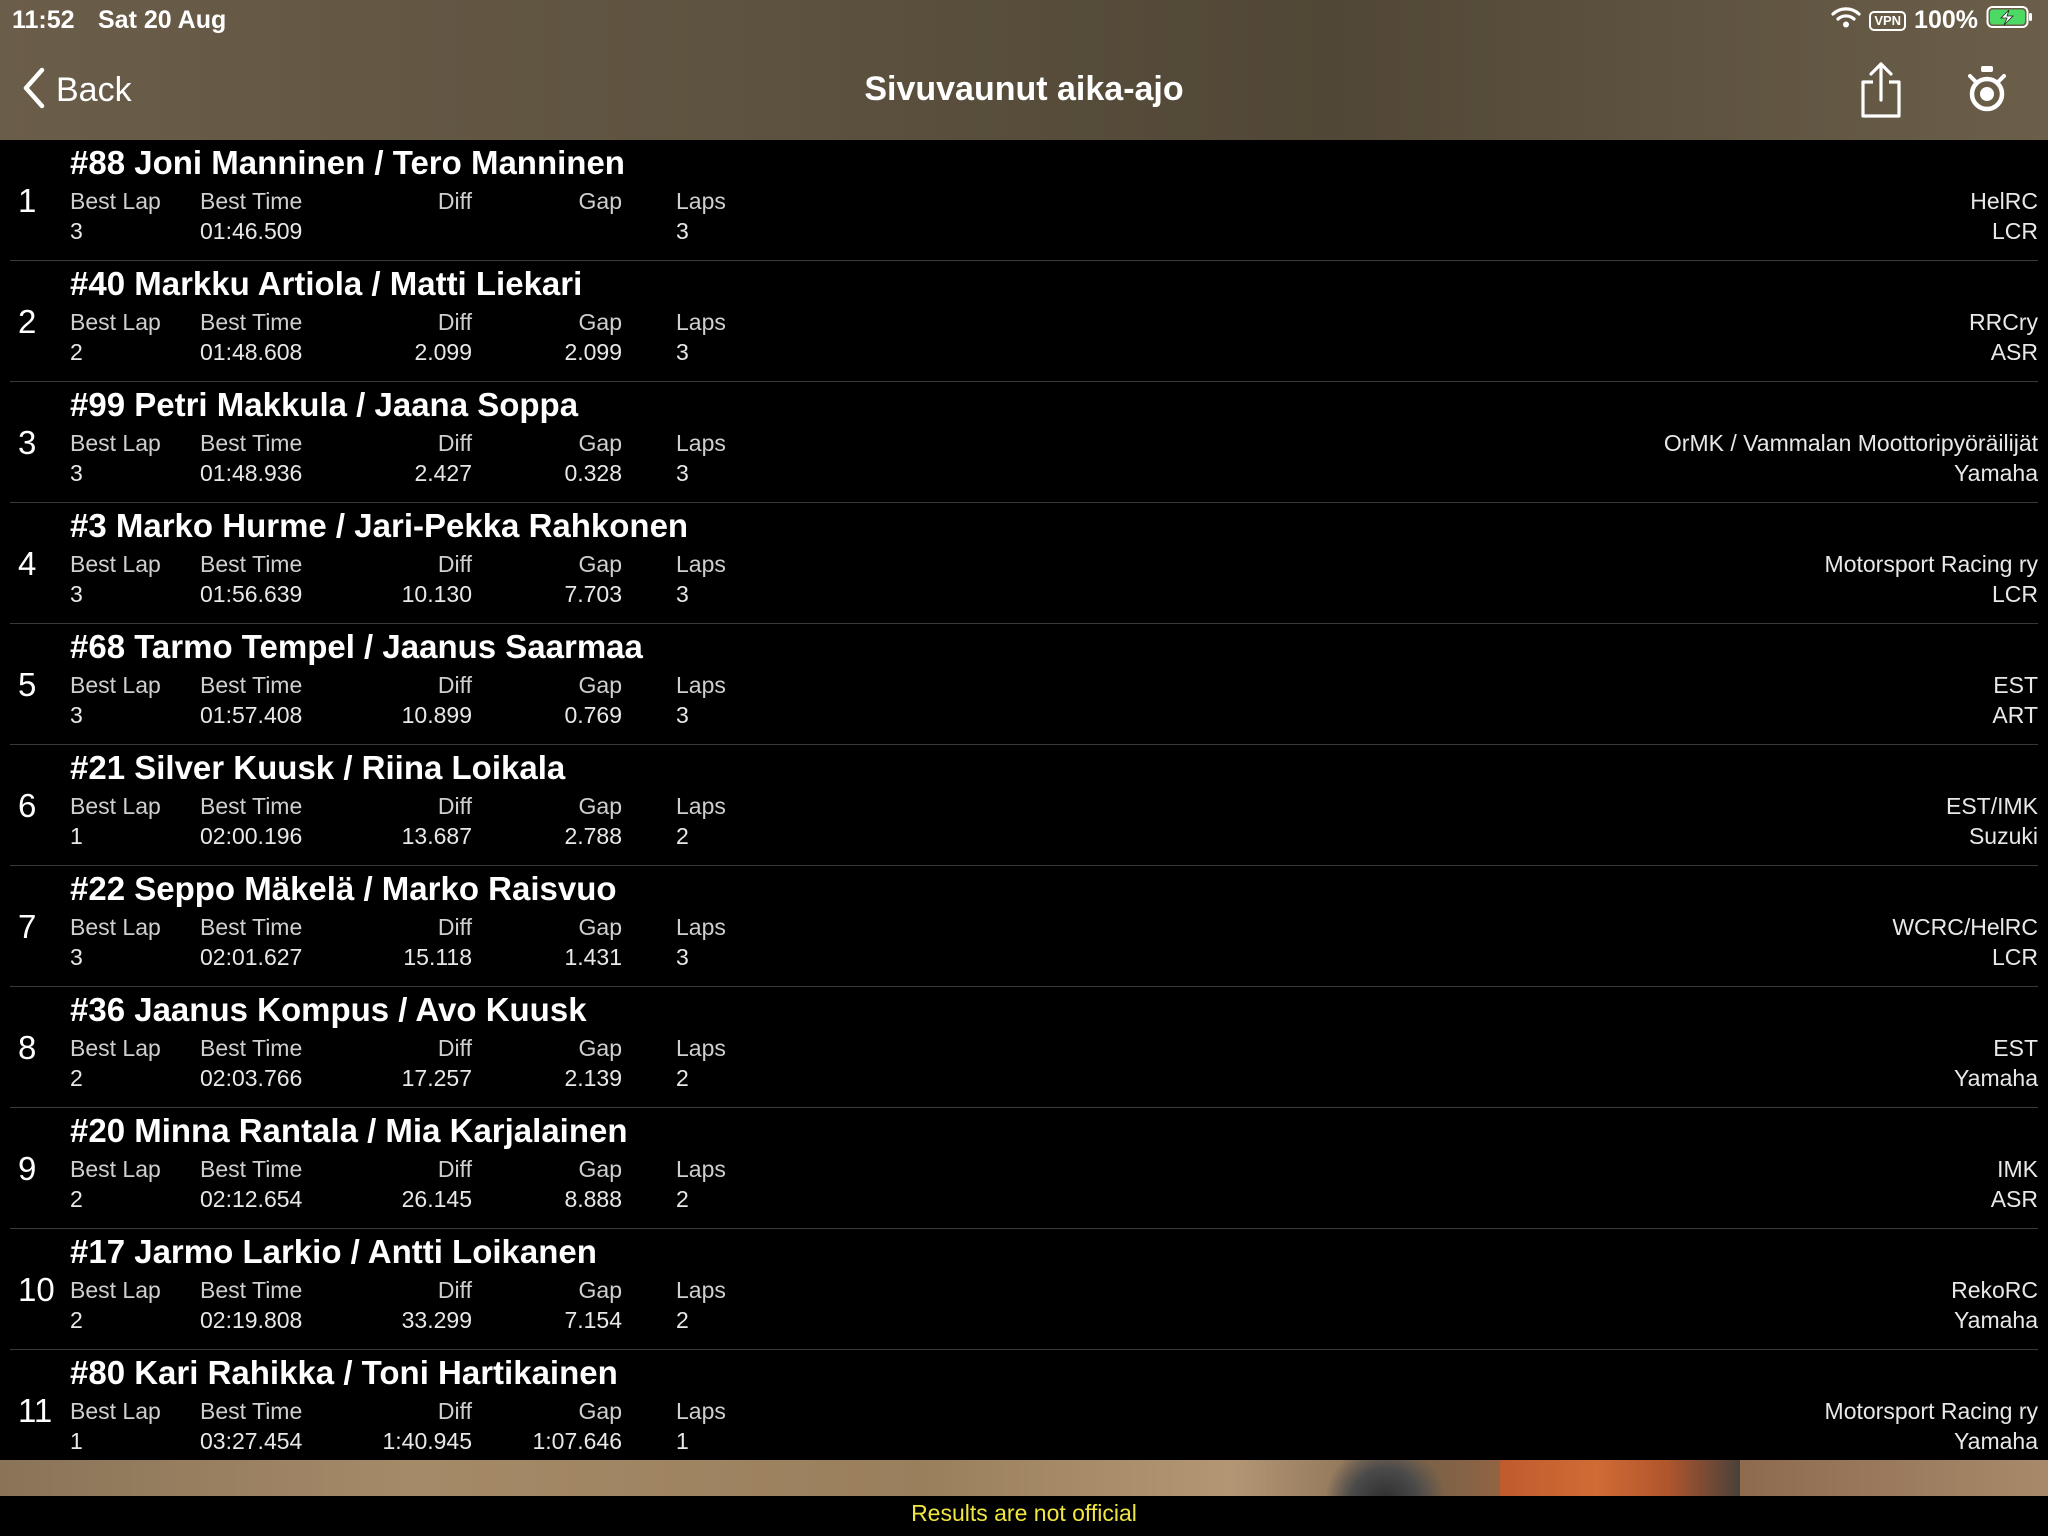 This screenshot has height=1536, width=2048. Describe the element at coordinates (76, 1441) in the screenshot. I see `best-lap-value: 1` at that location.